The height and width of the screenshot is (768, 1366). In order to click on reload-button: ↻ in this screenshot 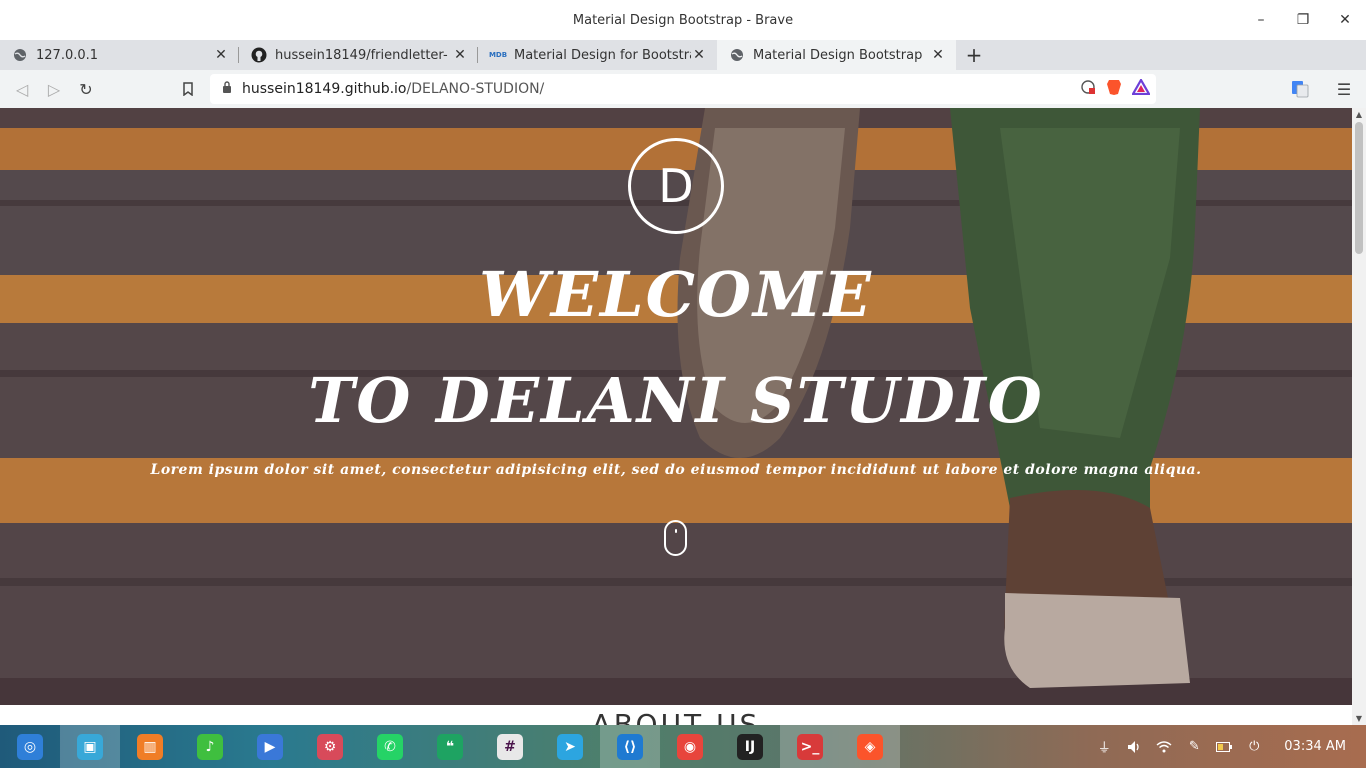, I will do `click(86, 89)`.